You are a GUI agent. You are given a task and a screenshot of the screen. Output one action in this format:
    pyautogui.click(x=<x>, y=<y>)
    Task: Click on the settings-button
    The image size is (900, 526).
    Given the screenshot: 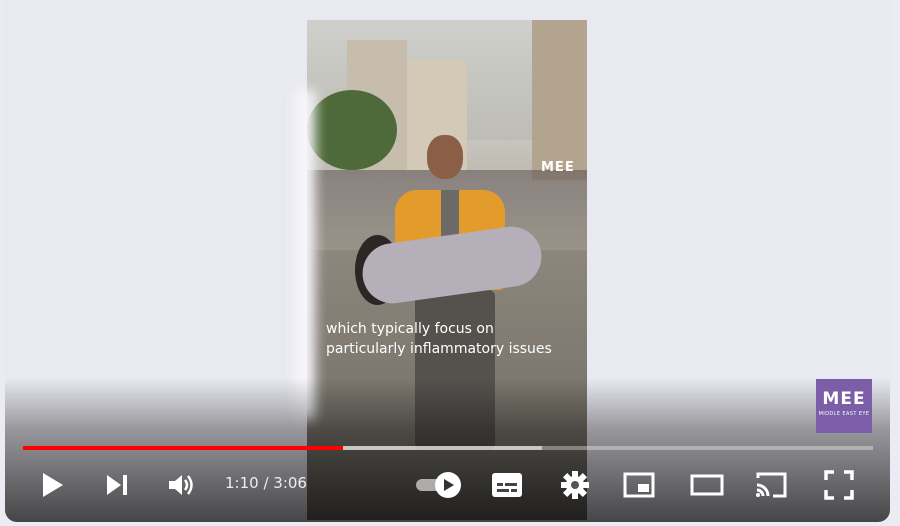 What is the action you would take?
    pyautogui.click(x=575, y=485)
    